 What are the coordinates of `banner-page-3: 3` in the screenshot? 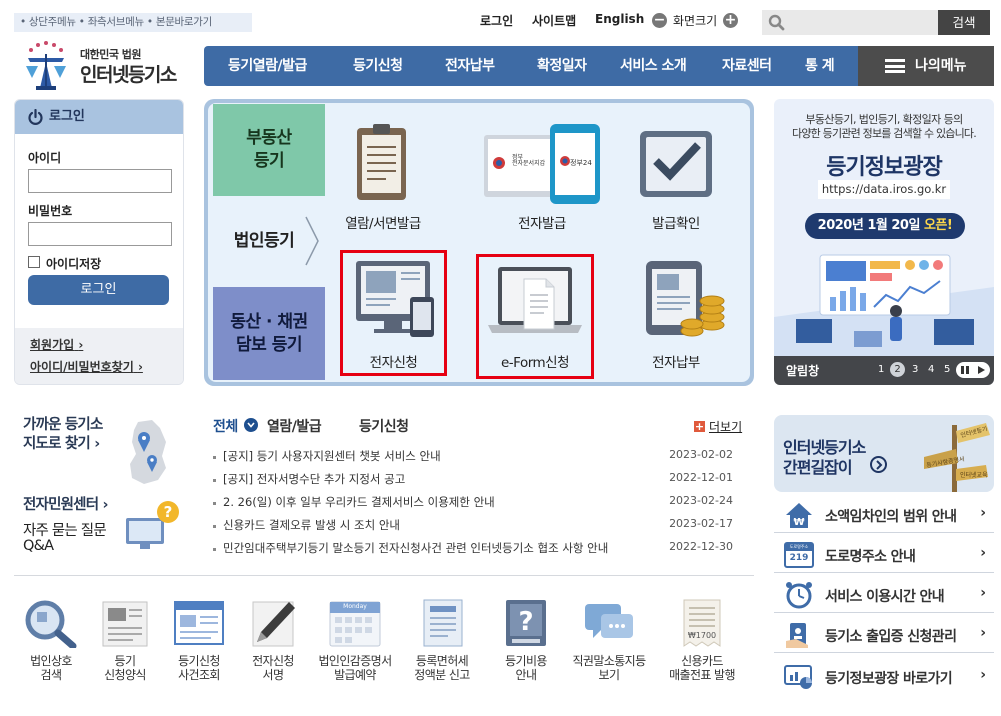 It's located at (915, 369).